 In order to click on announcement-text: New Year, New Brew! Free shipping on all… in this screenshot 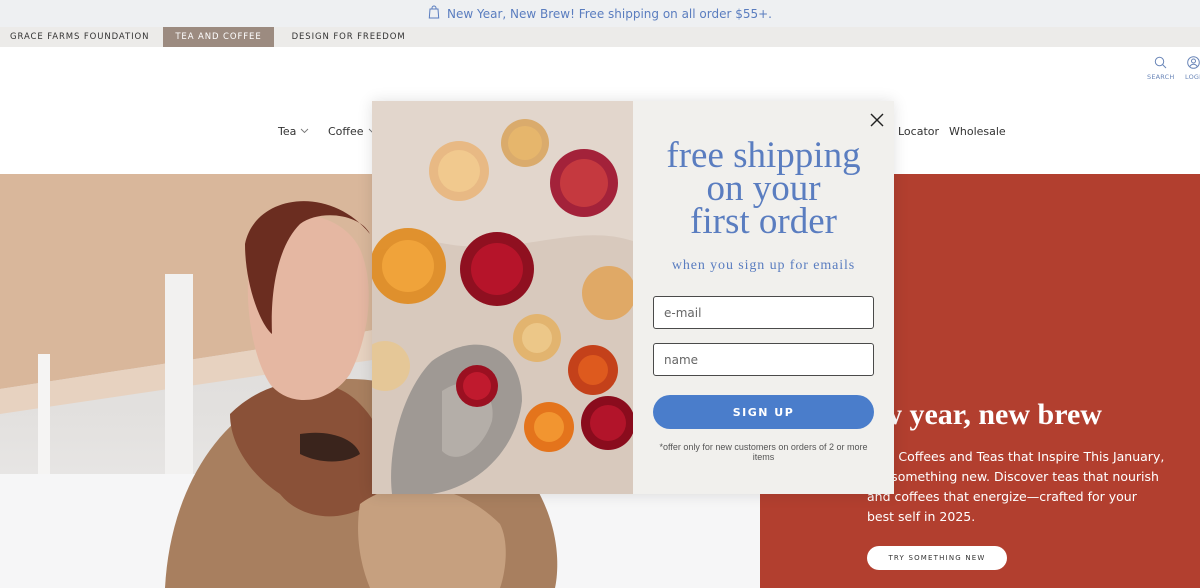, I will do `click(609, 13)`.